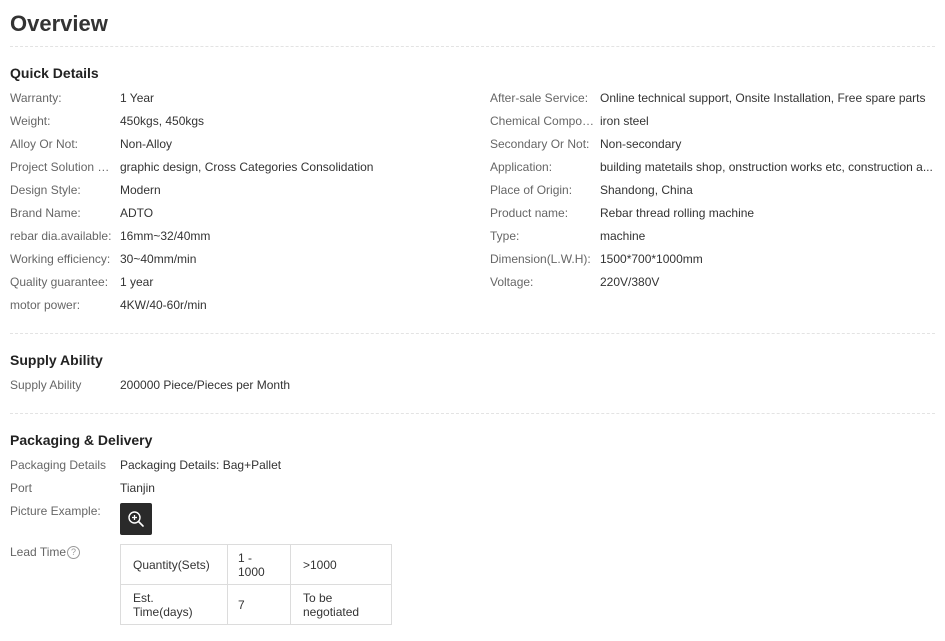 The height and width of the screenshot is (641, 945). I want to click on zoom-in-icon, so click(136, 519).